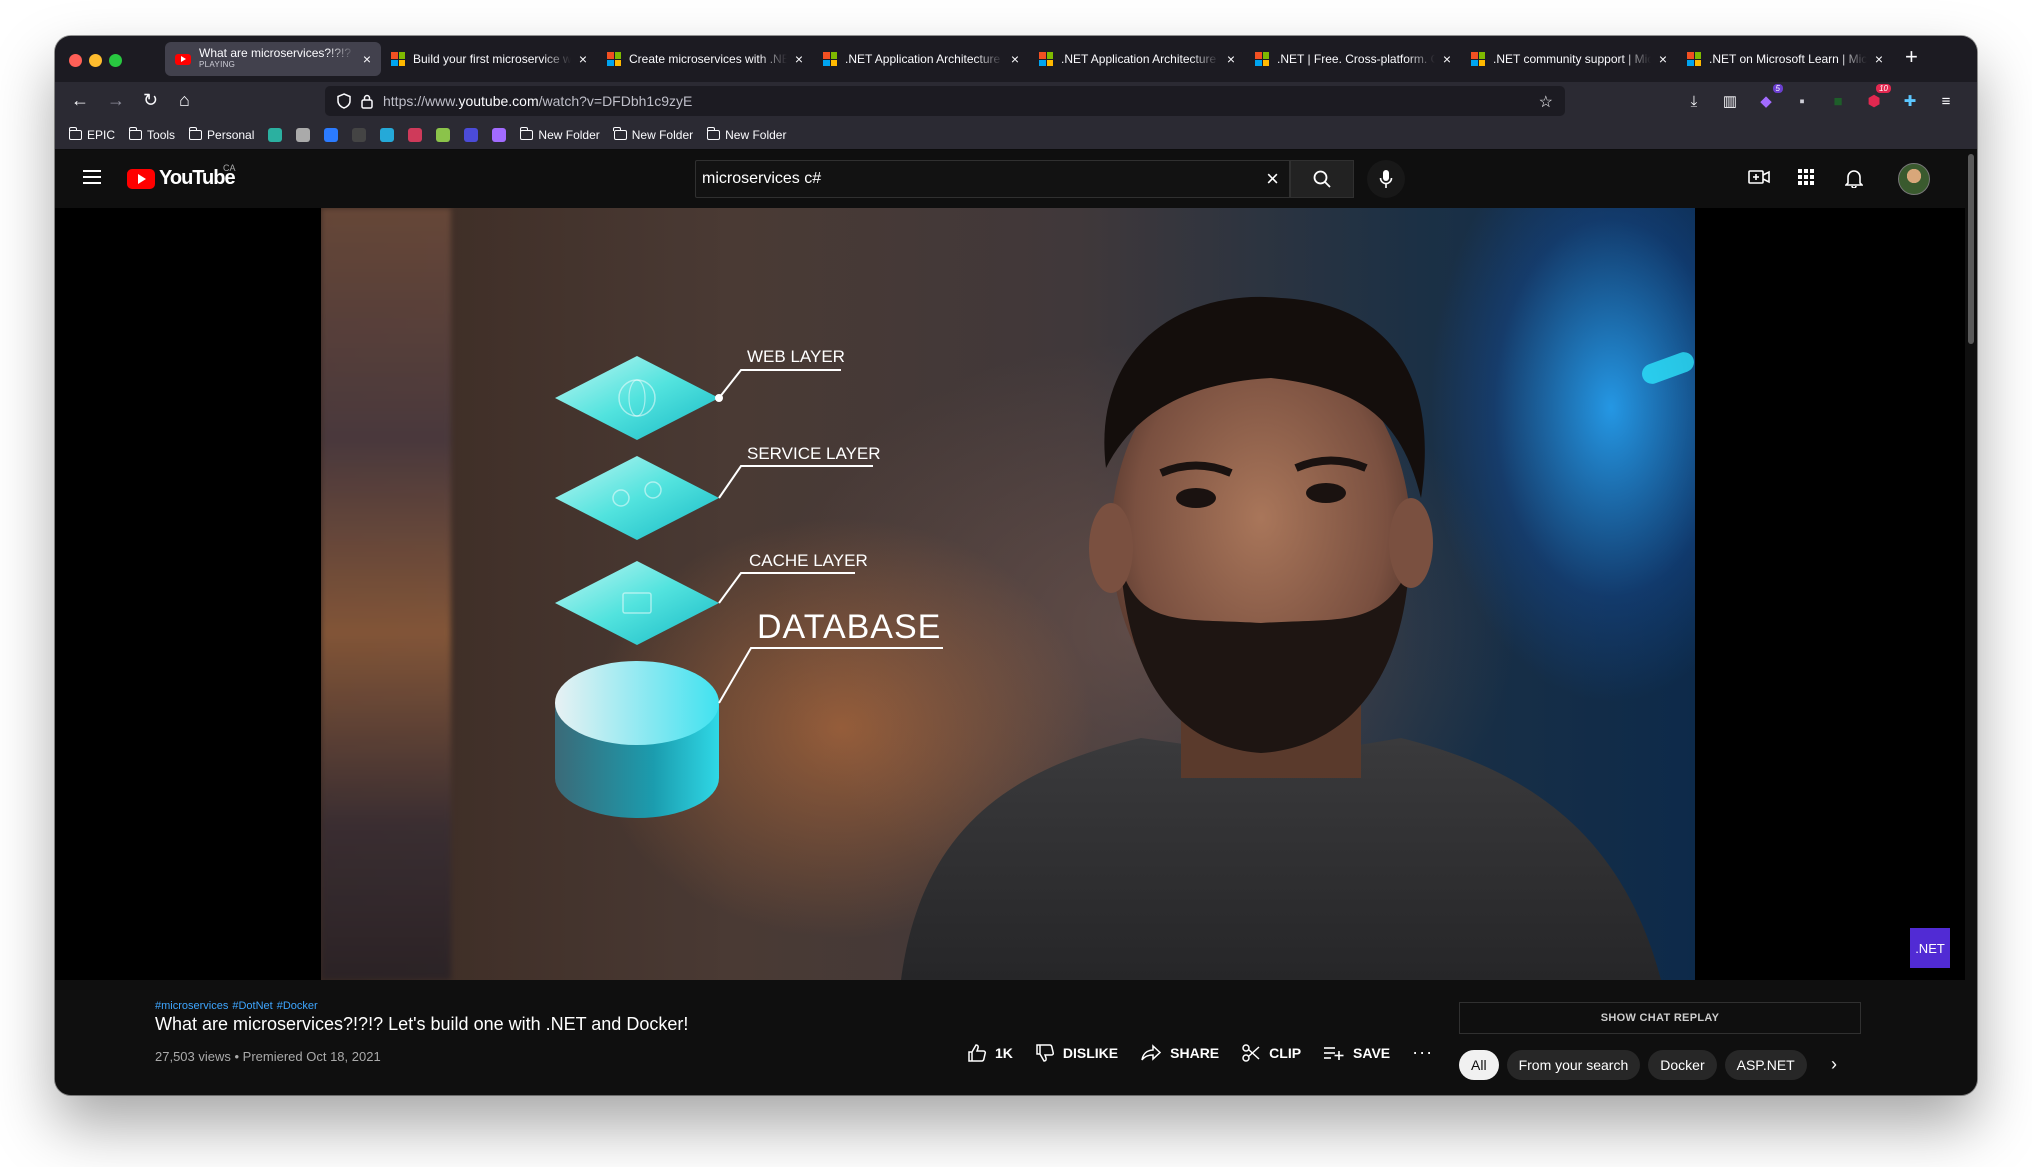  Describe the element at coordinates (1334, 1053) in the screenshot. I see `add-to-playlist-icon` at that location.